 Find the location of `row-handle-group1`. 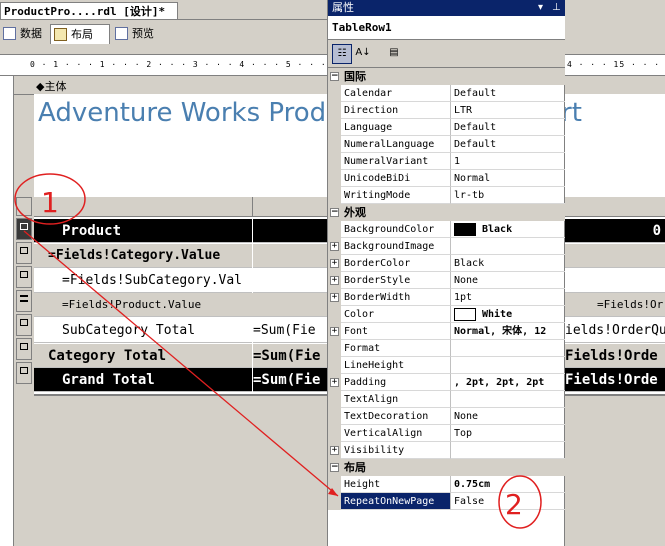

row-handle-group1 is located at coordinates (24, 253).